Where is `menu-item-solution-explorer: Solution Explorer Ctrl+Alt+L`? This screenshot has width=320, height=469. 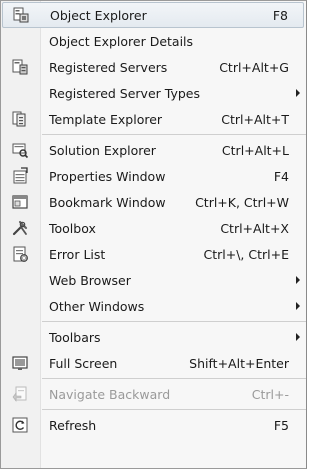
menu-item-solution-explorer: Solution Explorer Ctrl+Alt+L is located at coordinates (153, 150).